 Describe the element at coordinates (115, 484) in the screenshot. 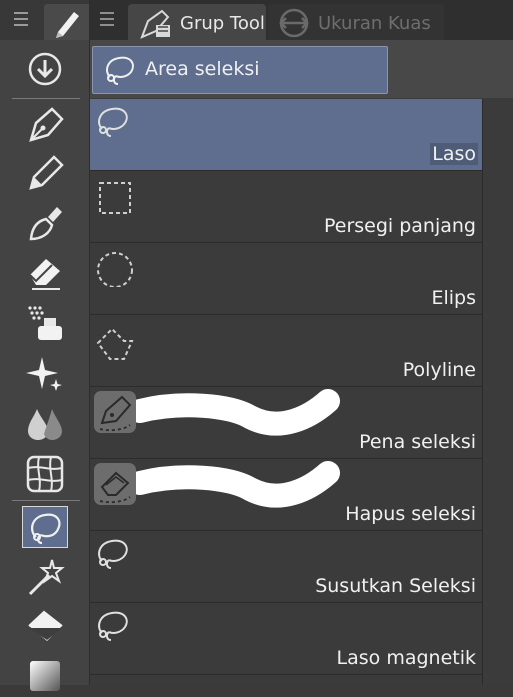

I see `selection-eraser-icon` at that location.